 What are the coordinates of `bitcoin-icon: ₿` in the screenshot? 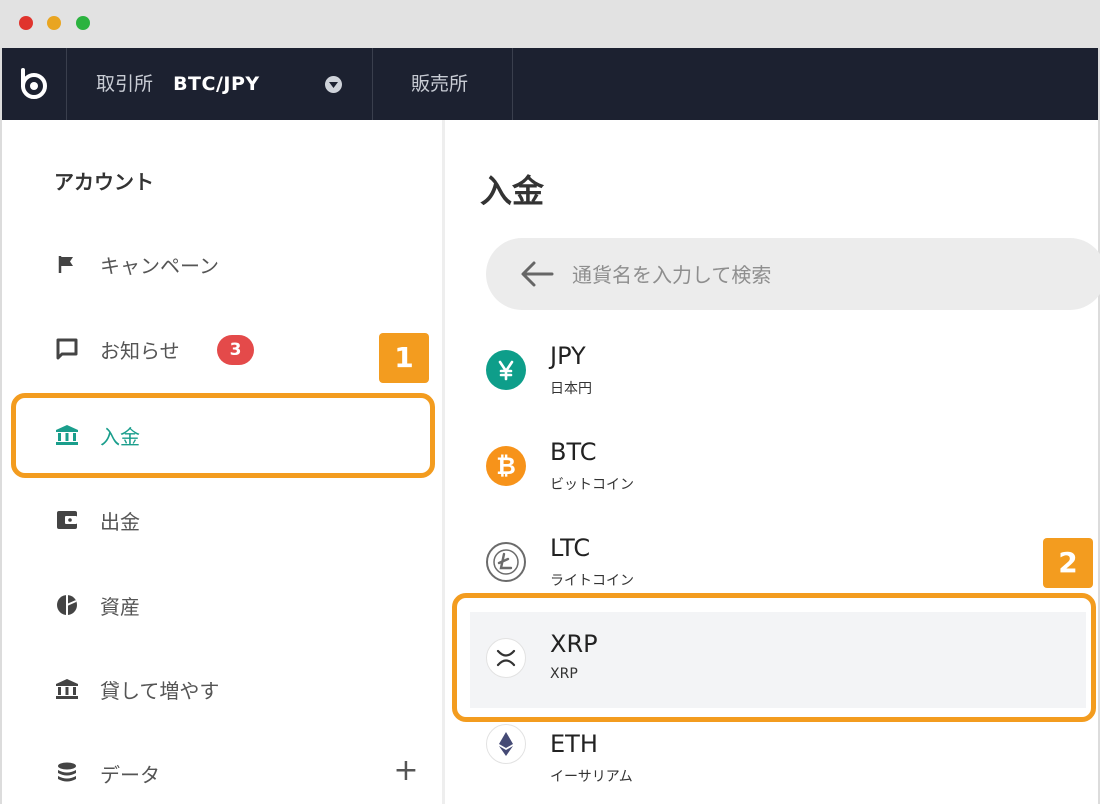 It's located at (506, 466).